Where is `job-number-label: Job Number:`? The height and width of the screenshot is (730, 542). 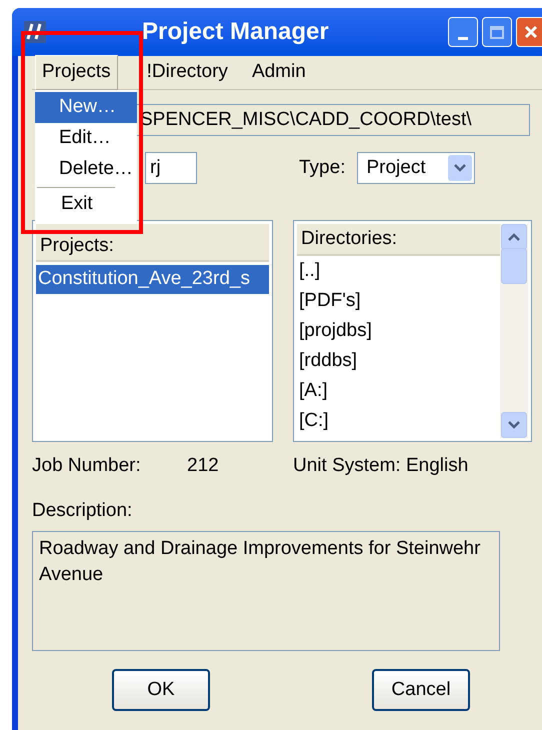
job-number-label: Job Number: is located at coordinates (87, 466).